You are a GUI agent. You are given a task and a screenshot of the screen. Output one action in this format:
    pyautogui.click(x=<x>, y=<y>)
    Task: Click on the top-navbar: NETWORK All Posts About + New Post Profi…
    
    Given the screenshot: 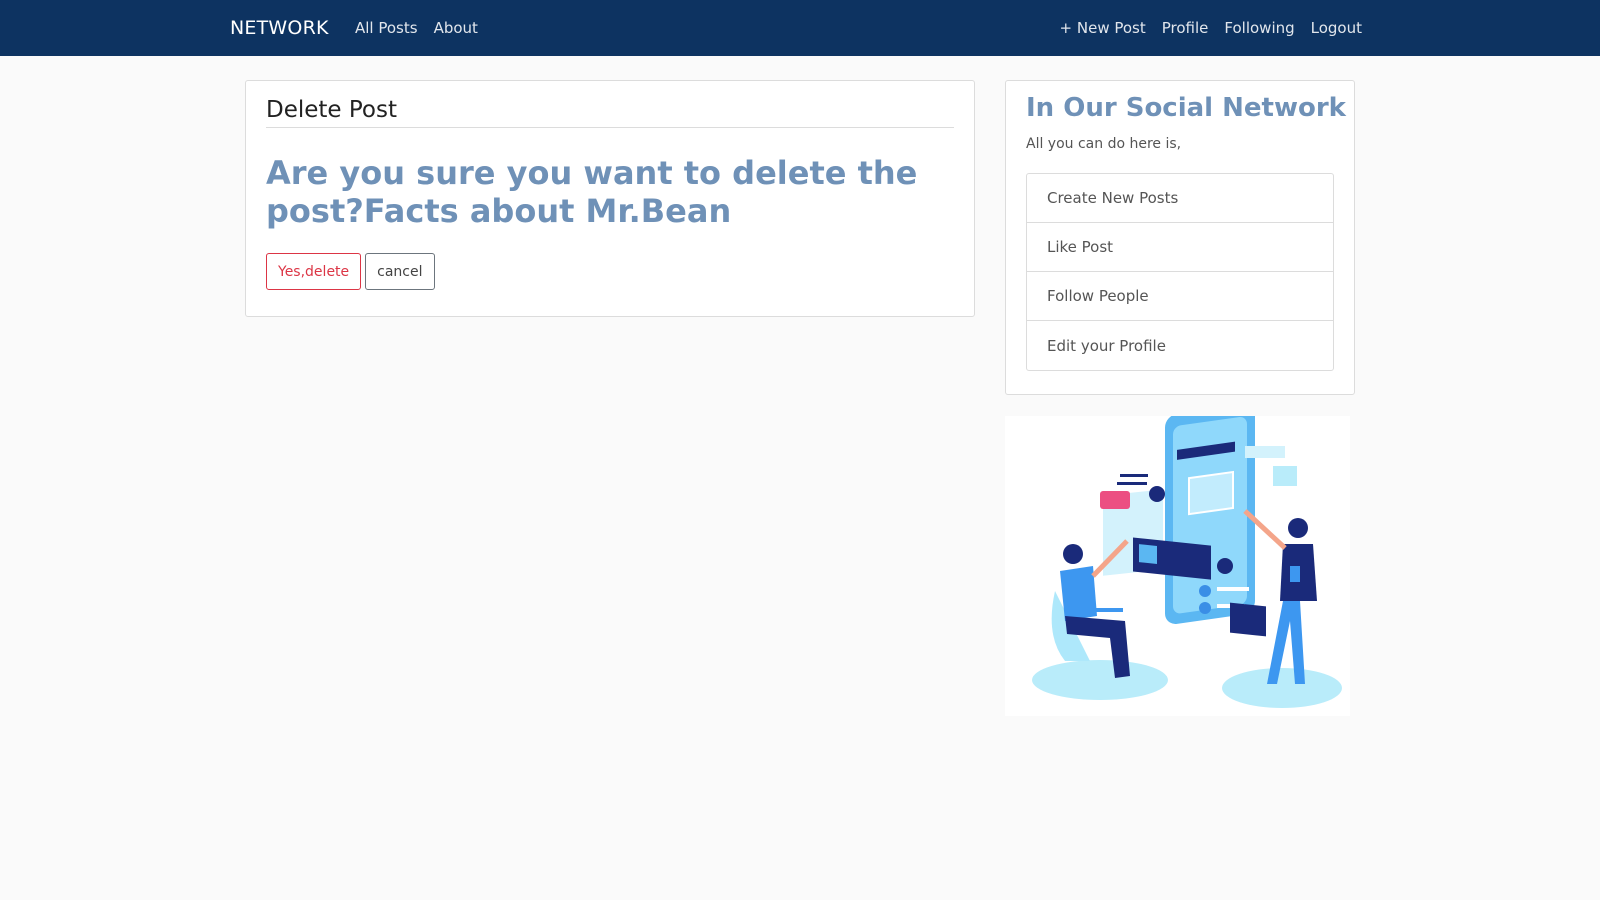 What is the action you would take?
    pyautogui.click(x=800, y=28)
    